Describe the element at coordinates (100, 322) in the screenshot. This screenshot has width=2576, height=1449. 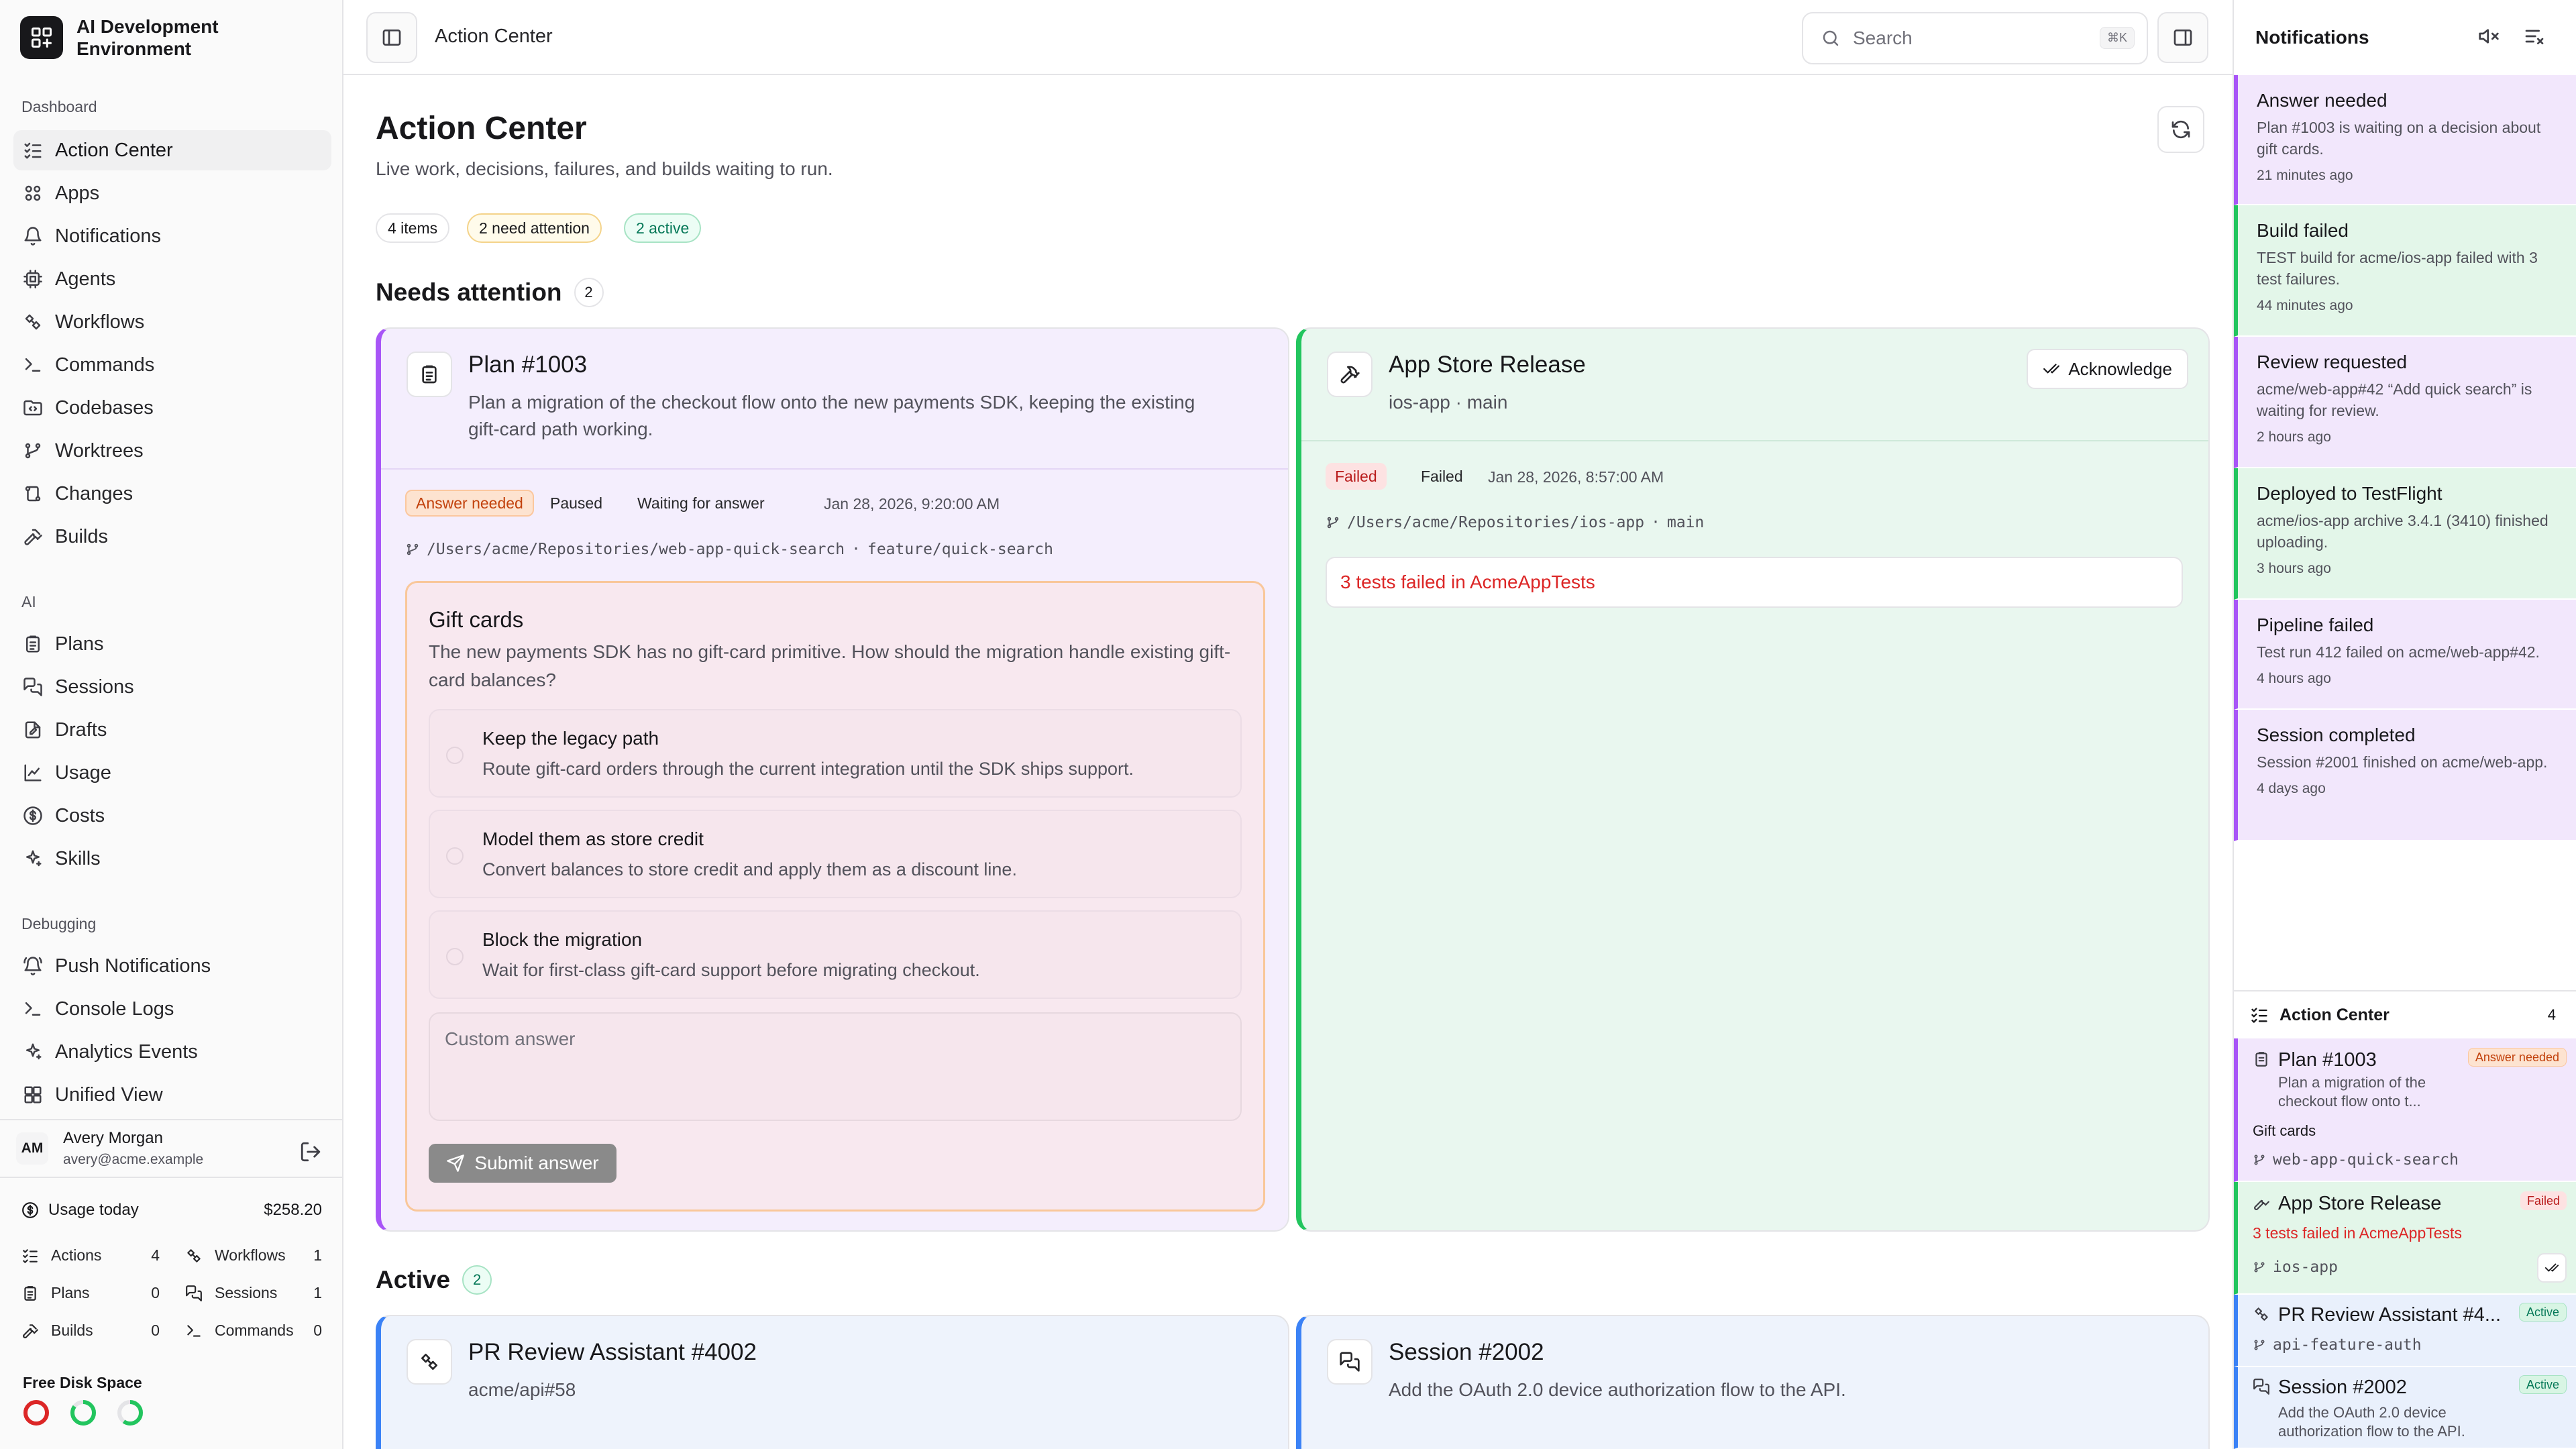
I see `sidebar-item-label: Workflows` at that location.